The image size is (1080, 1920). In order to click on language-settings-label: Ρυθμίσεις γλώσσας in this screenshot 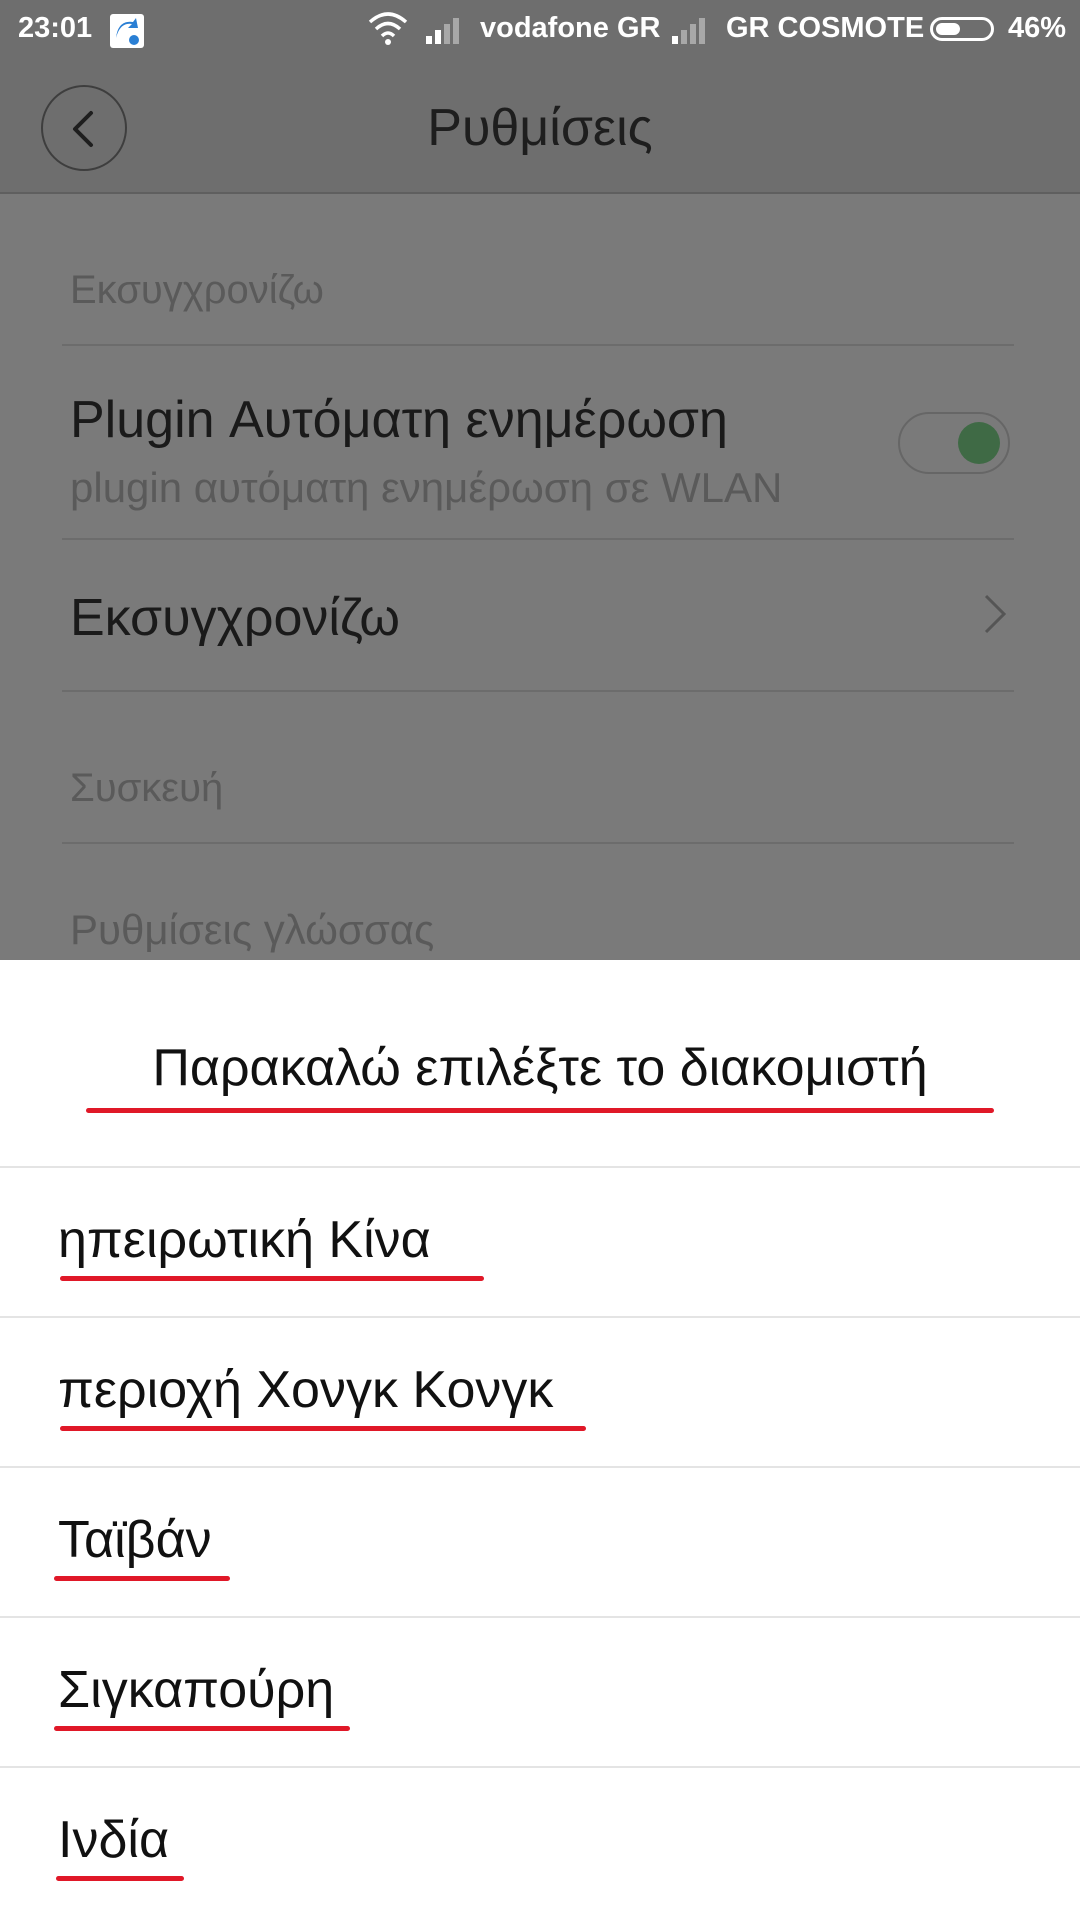, I will do `click(252, 929)`.